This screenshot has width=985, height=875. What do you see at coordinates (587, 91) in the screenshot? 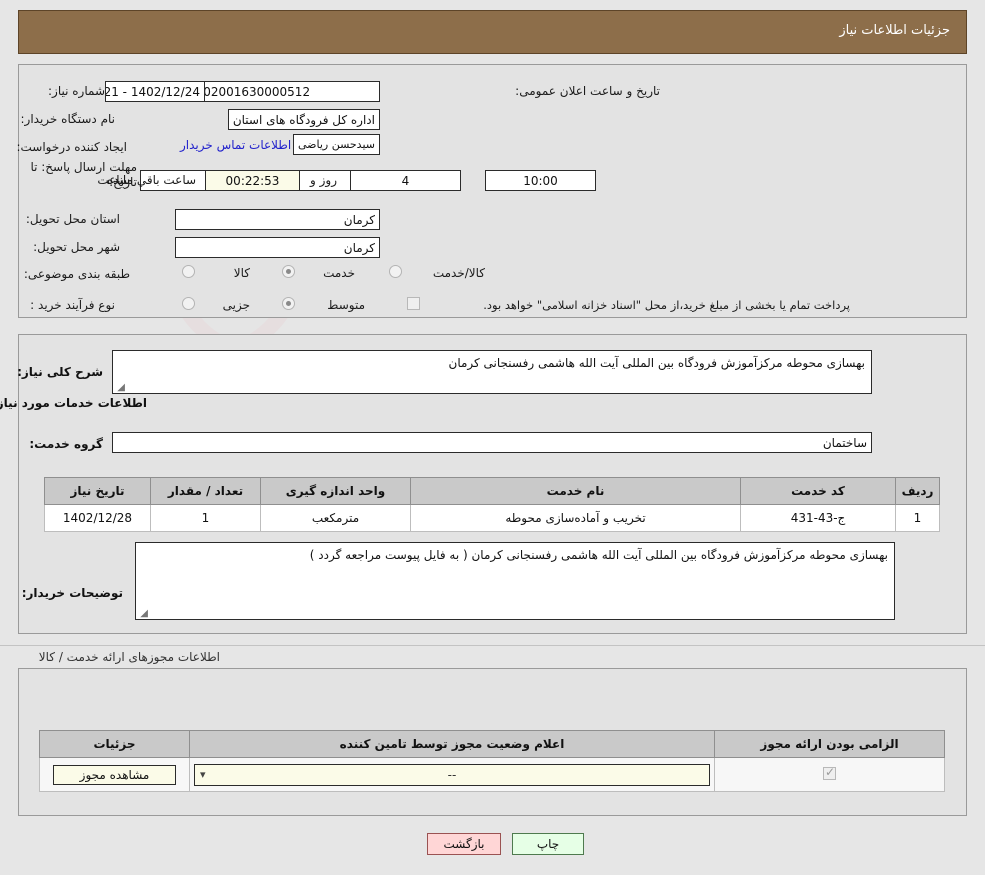
I see `announce-datetime-label: تاریخ و ساعت اعلان عمومی:` at bounding box center [587, 91].